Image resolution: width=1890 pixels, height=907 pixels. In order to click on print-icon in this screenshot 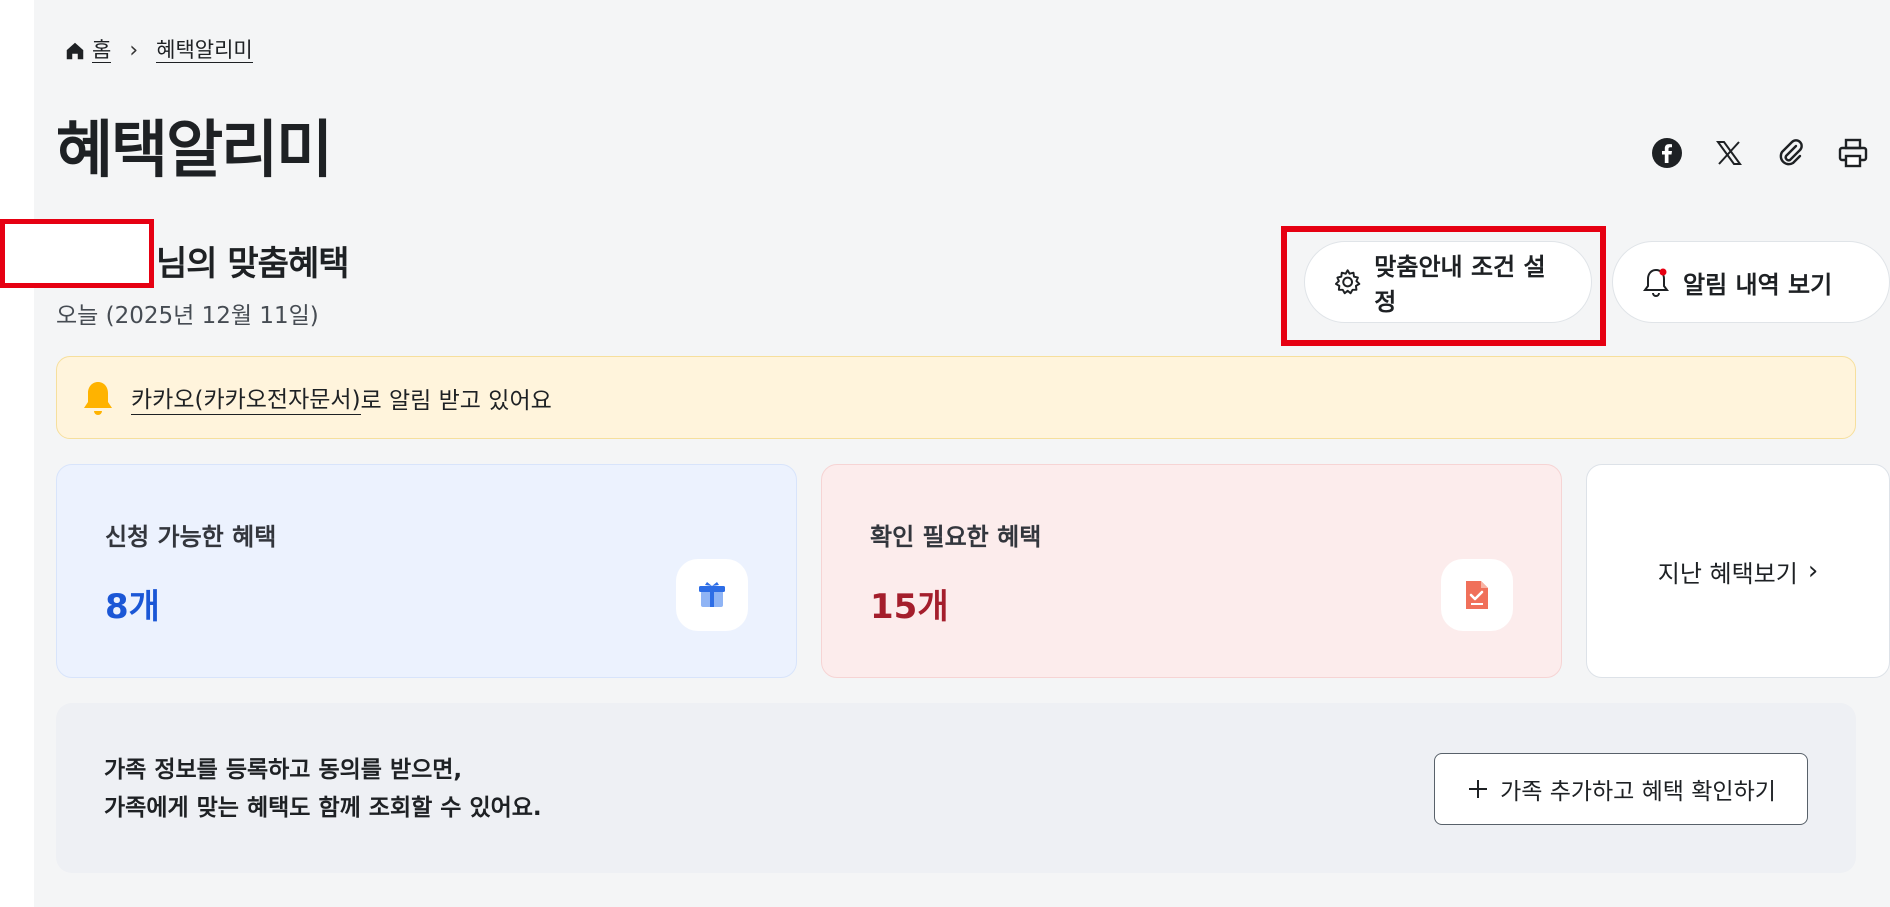, I will do `click(1853, 153)`.